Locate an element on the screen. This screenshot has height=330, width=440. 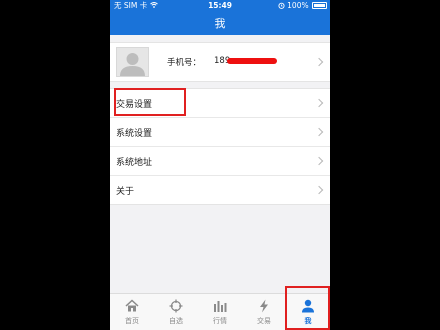
tab-label: 首页 is located at coordinates (132, 321).